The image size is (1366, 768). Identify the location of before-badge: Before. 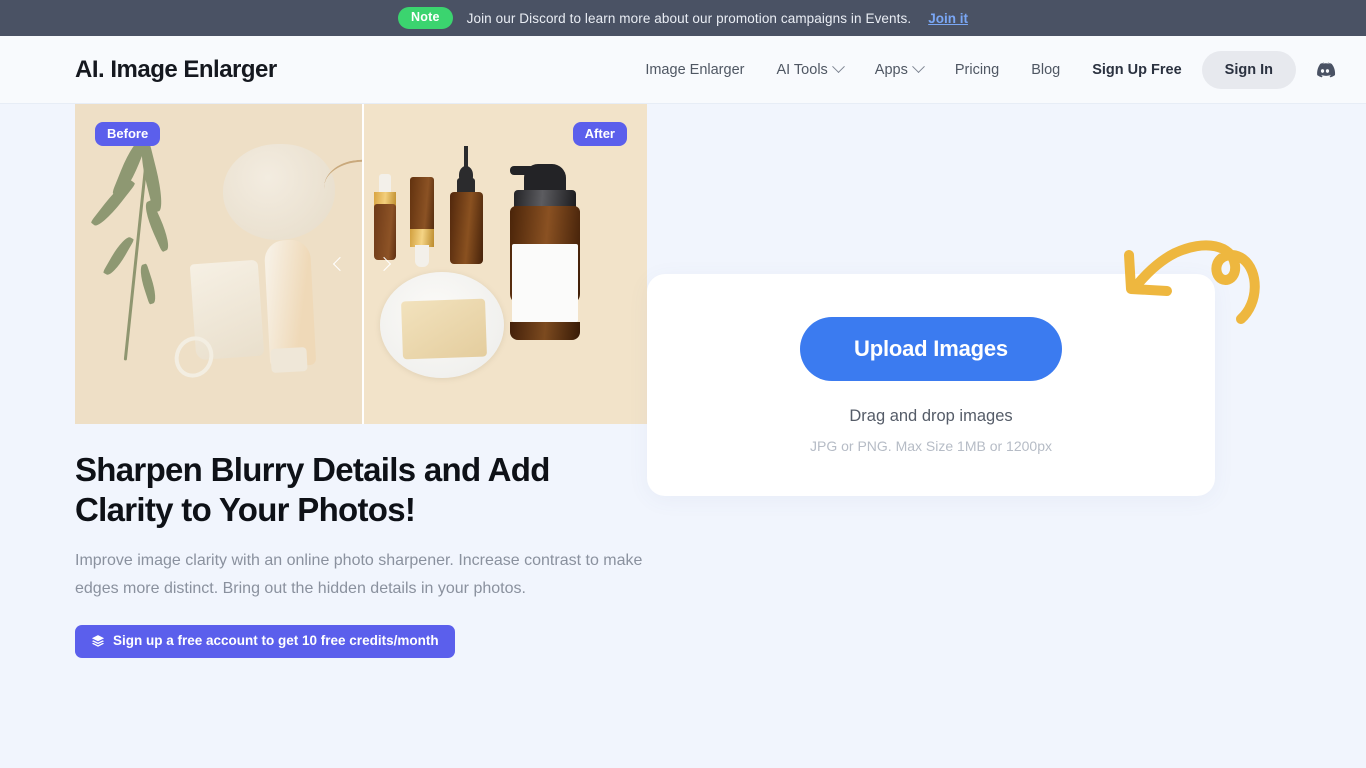
(128, 134).